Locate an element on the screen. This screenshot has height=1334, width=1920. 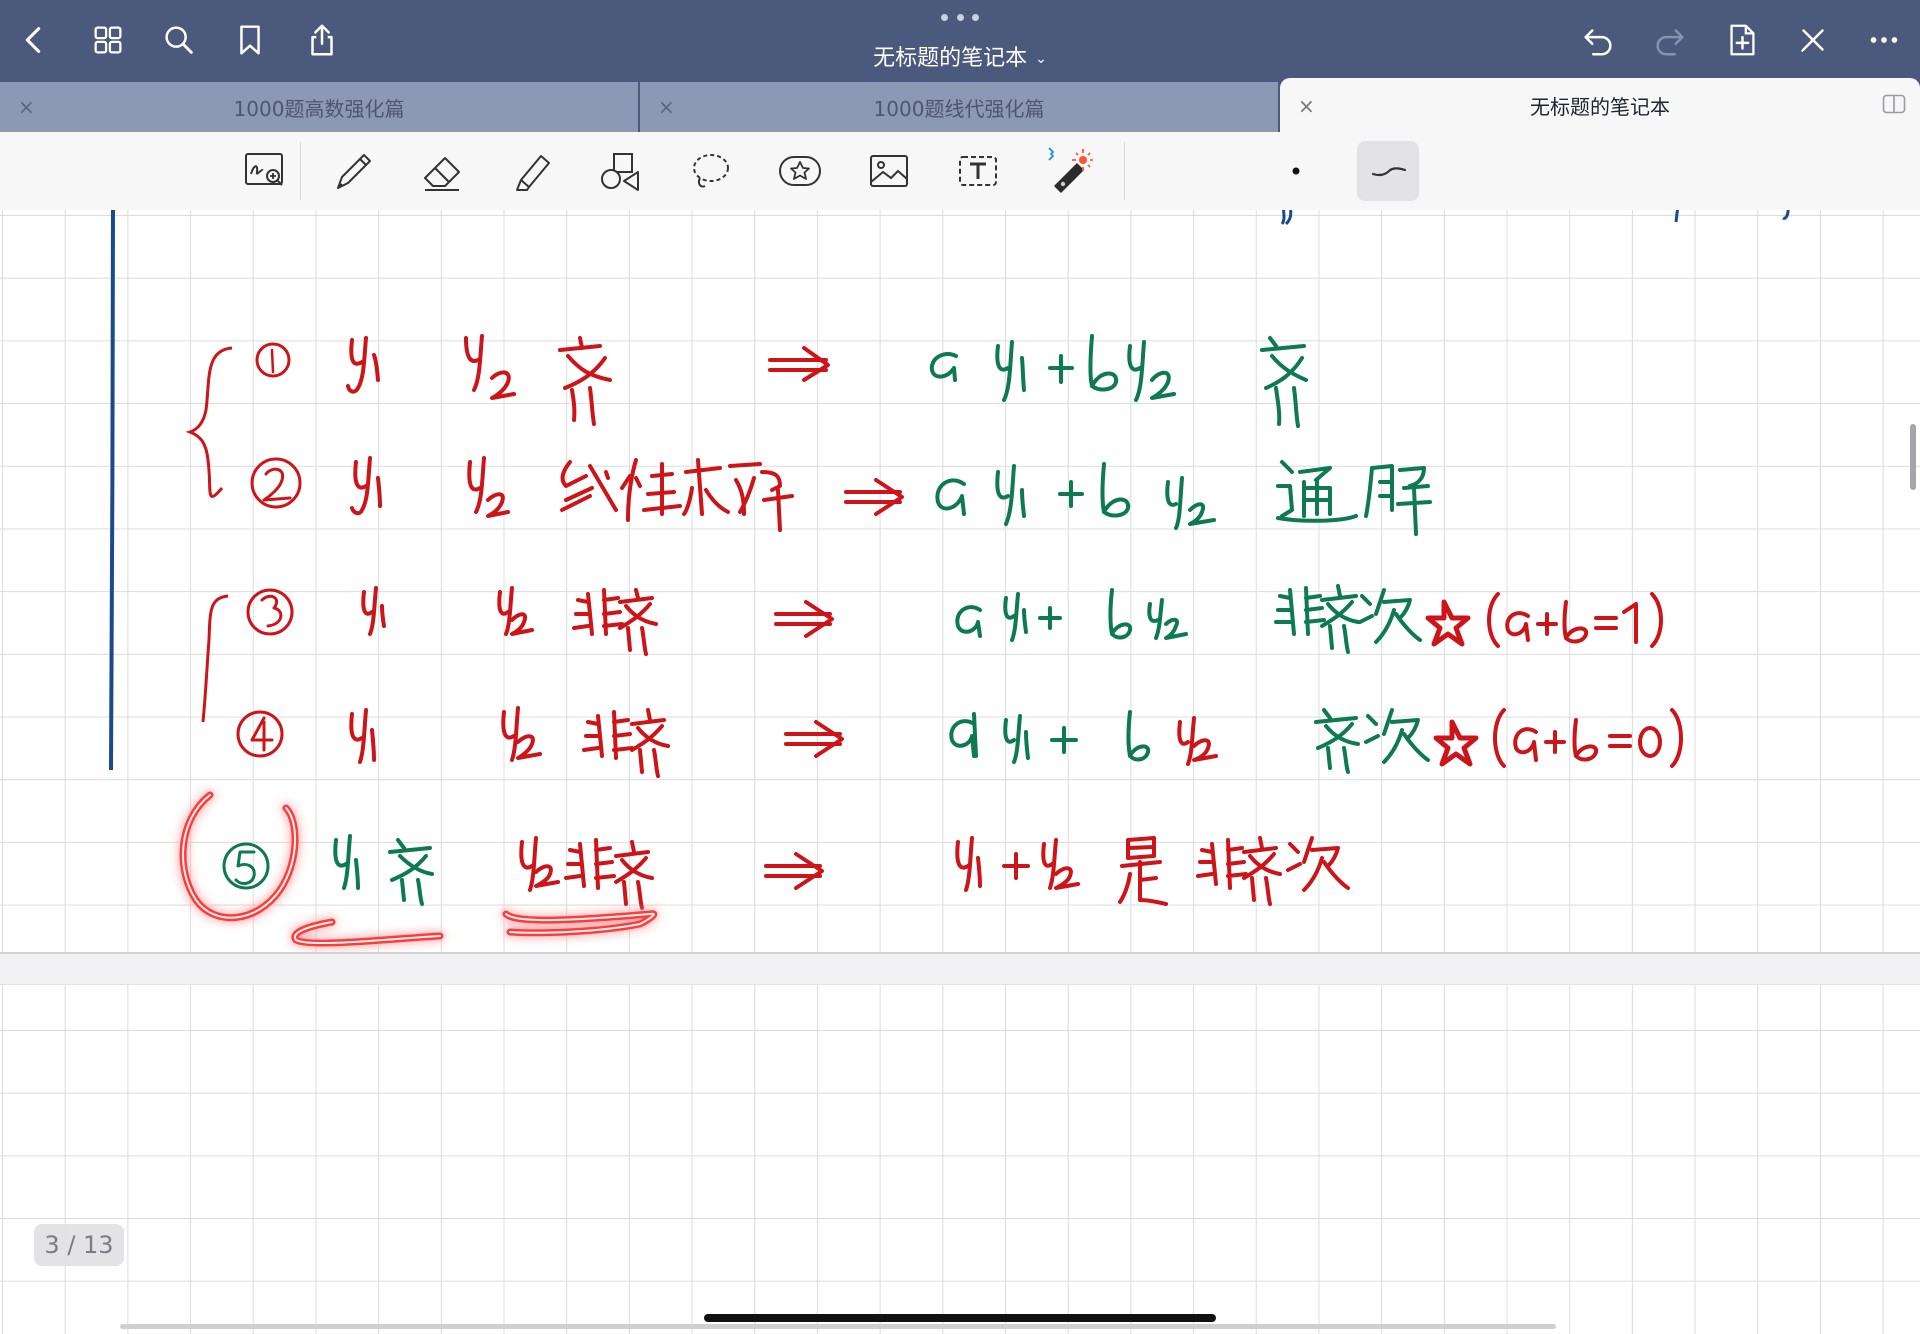
highlighter-icon is located at coordinates (533, 173).